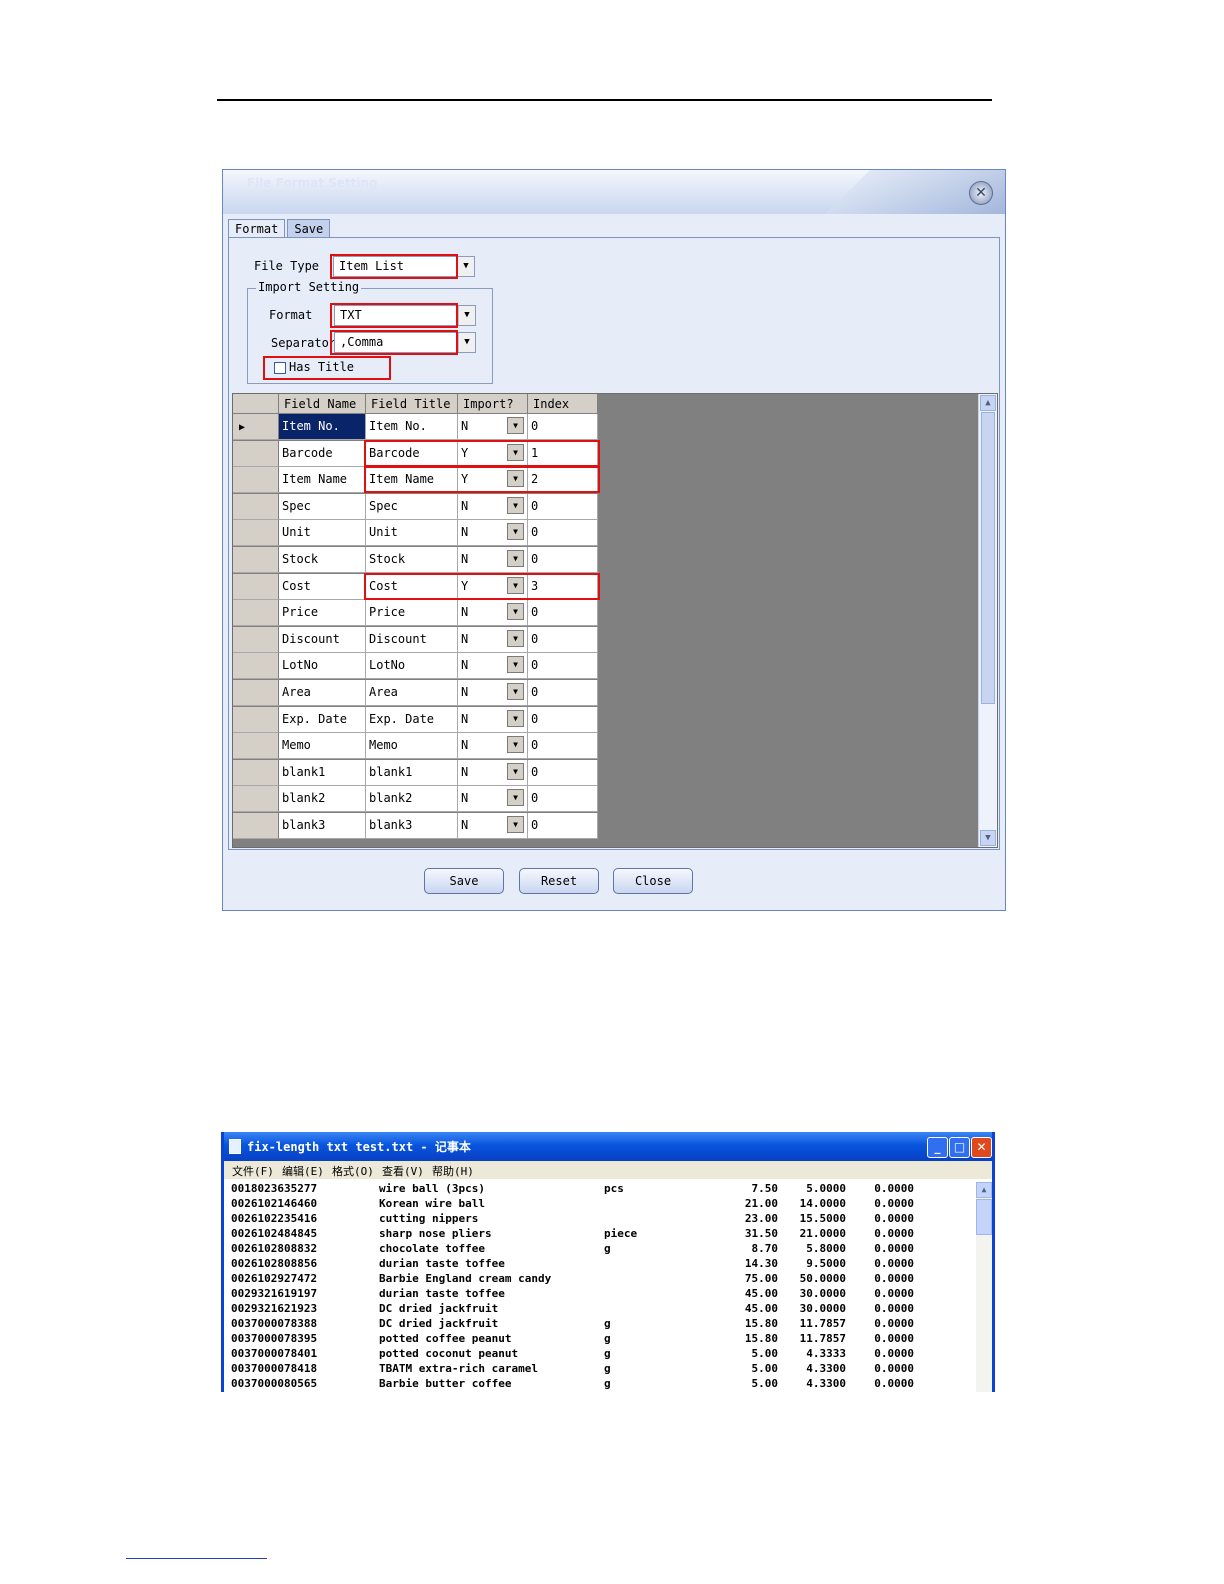  I want to click on field-name-cell: Barcode, so click(322, 453).